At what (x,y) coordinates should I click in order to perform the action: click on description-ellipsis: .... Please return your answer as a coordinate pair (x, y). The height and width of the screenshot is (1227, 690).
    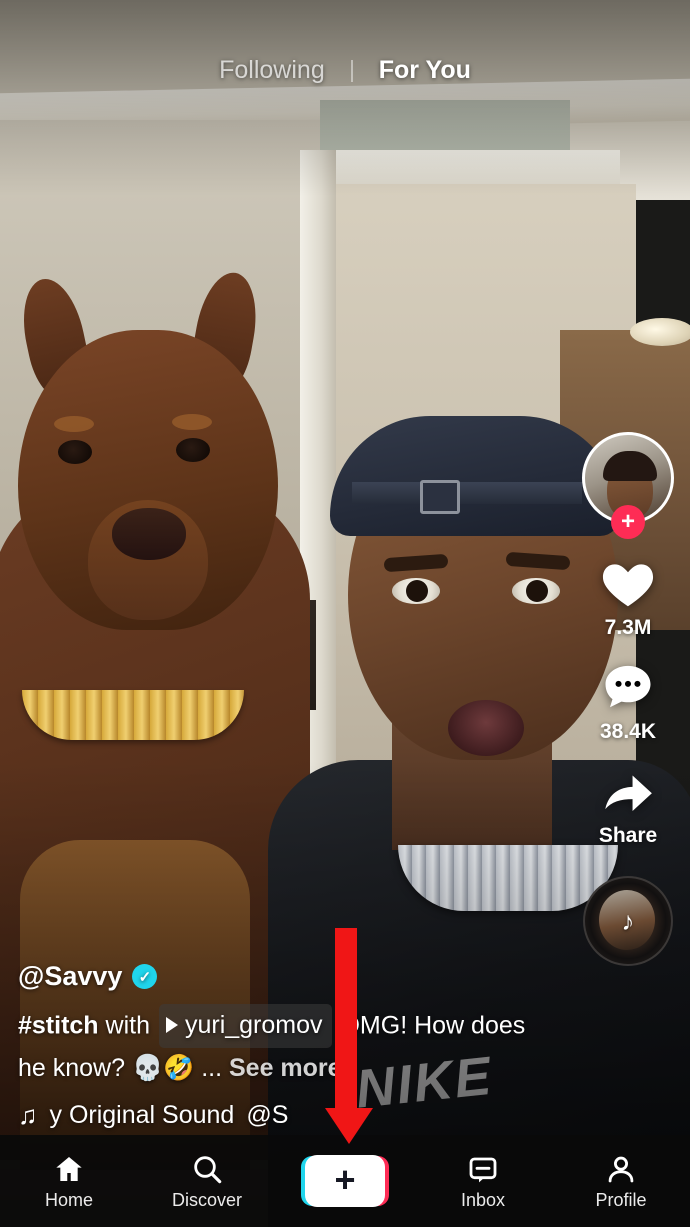
    Looking at the image, I should click on (212, 1067).